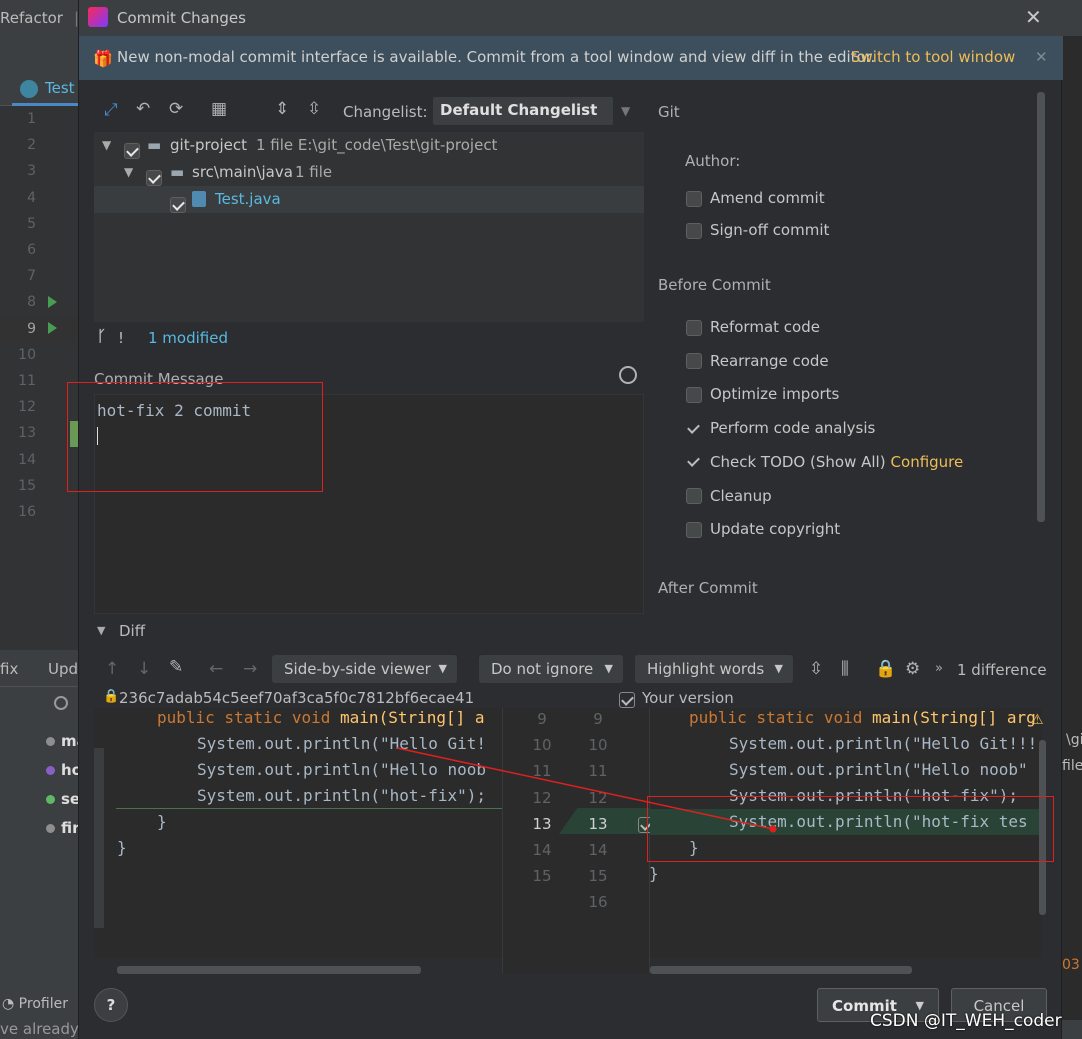 Image resolution: width=1082 pixels, height=1039 pixels. What do you see at coordinates (31, 276) in the screenshot?
I see `line-number: 7` at bounding box center [31, 276].